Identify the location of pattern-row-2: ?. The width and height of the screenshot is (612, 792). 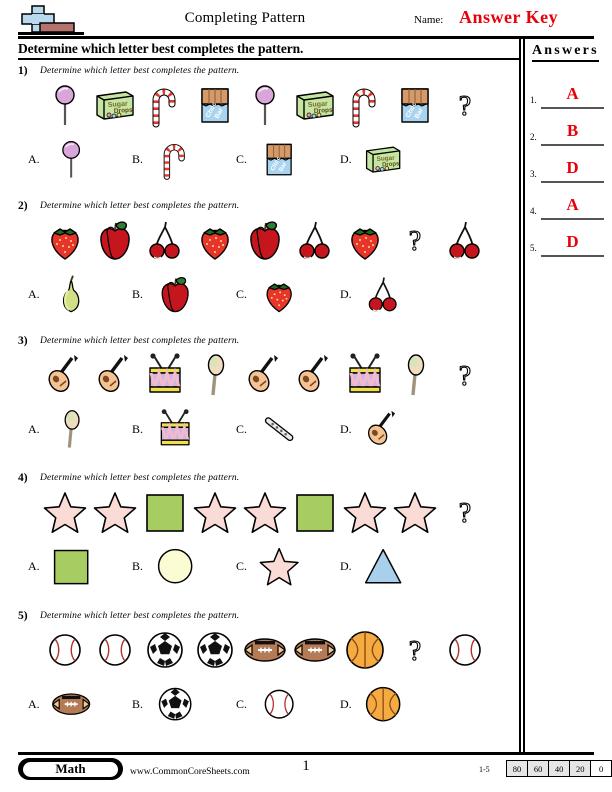
(265, 240).